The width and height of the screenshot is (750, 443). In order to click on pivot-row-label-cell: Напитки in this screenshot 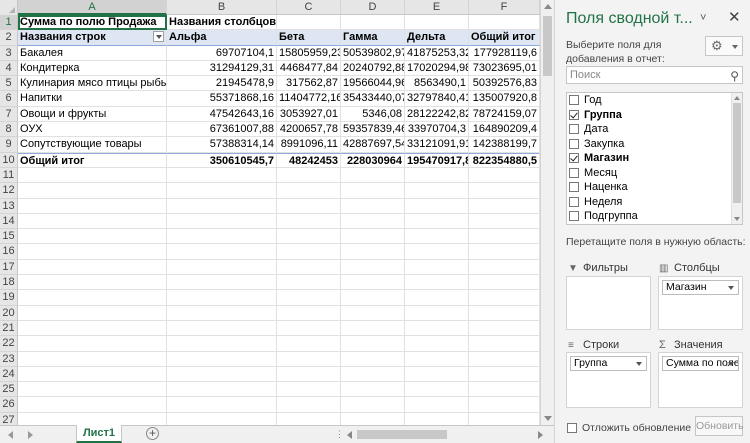, I will do `click(92, 99)`.